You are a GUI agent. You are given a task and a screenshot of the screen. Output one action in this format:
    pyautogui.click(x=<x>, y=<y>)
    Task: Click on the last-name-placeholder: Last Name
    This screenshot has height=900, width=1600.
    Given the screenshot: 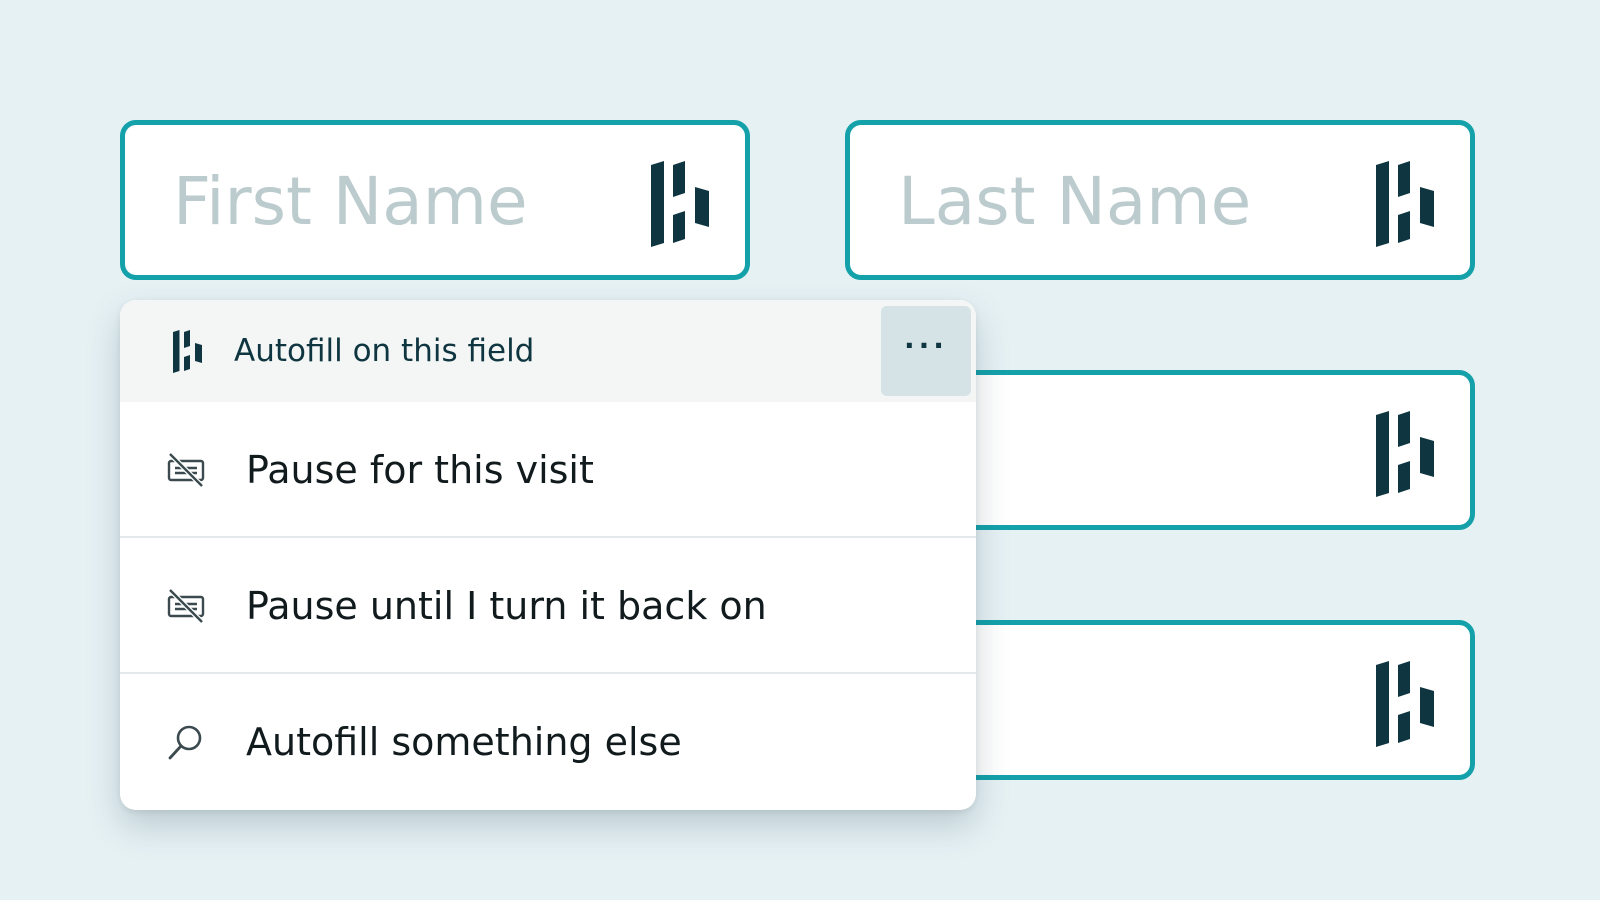 What is the action you would take?
    pyautogui.click(x=1075, y=201)
    